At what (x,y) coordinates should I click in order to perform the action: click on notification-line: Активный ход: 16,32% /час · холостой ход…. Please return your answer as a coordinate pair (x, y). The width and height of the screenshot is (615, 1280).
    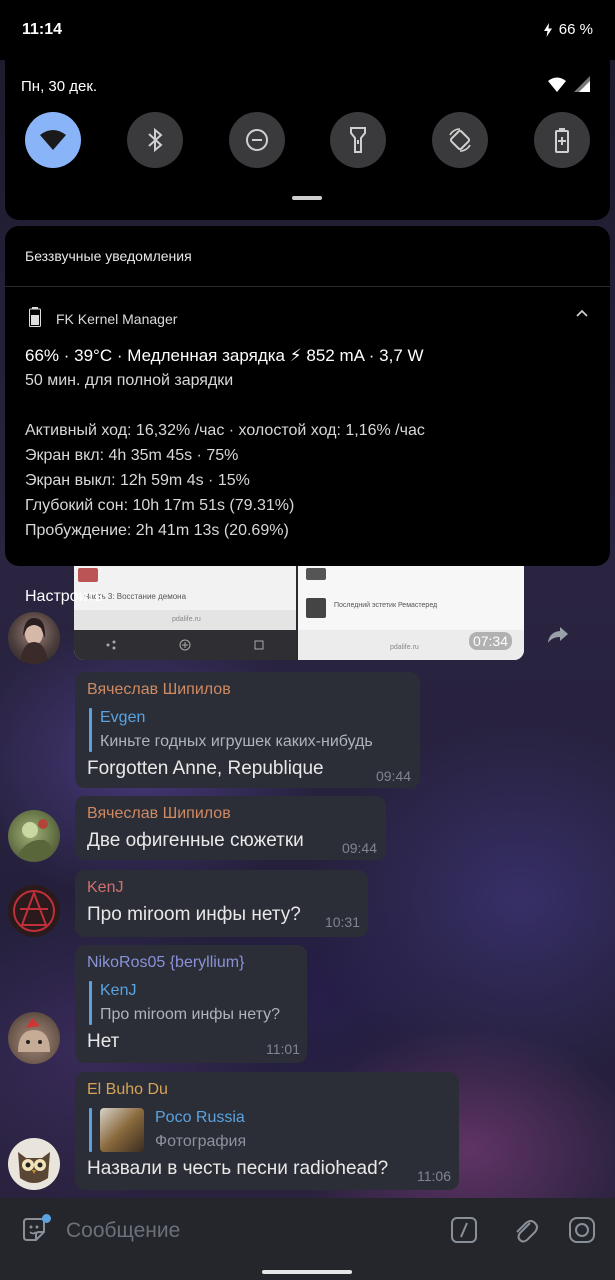
    Looking at the image, I should click on (225, 430).